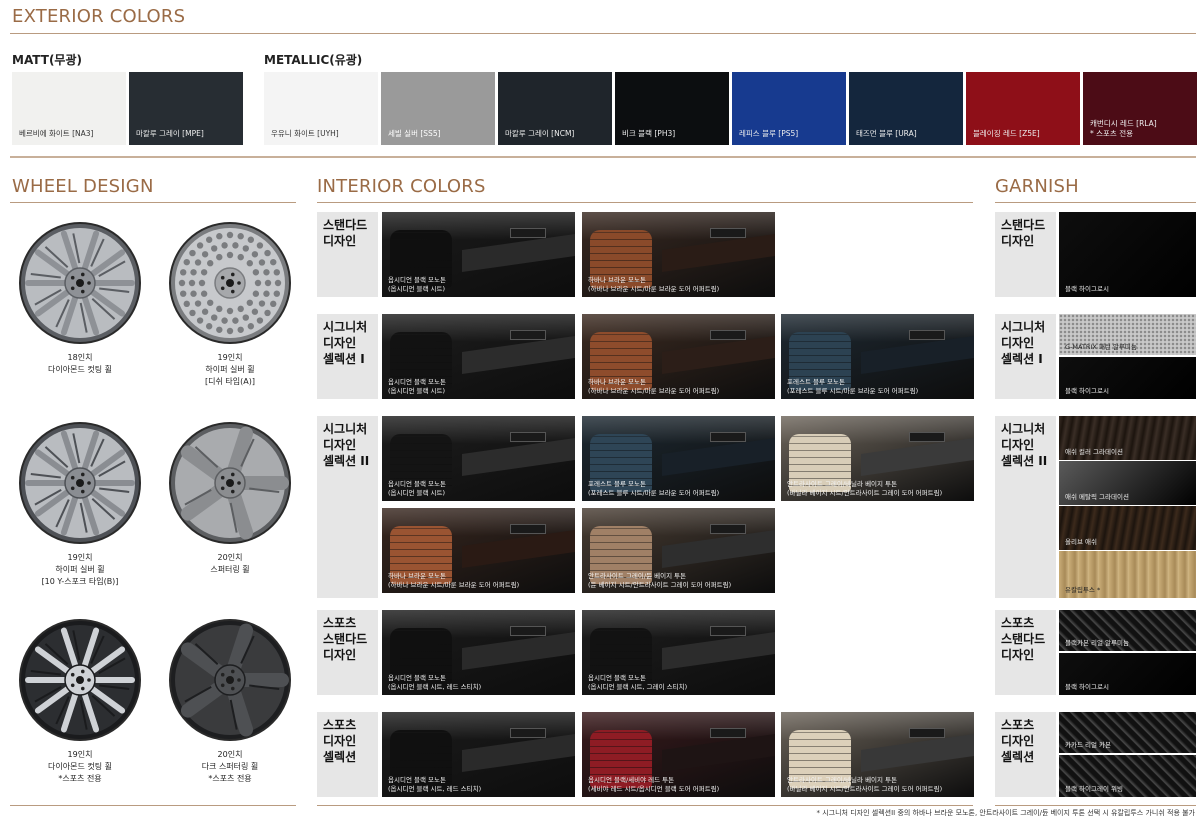 The height and width of the screenshot is (823, 1203). What do you see at coordinates (637, 682) in the screenshot?
I see `interior-caption: 옵시디언 블랙 모노톤 (옵시디언 블랙 시트, 그레이 스티치)` at bounding box center [637, 682].